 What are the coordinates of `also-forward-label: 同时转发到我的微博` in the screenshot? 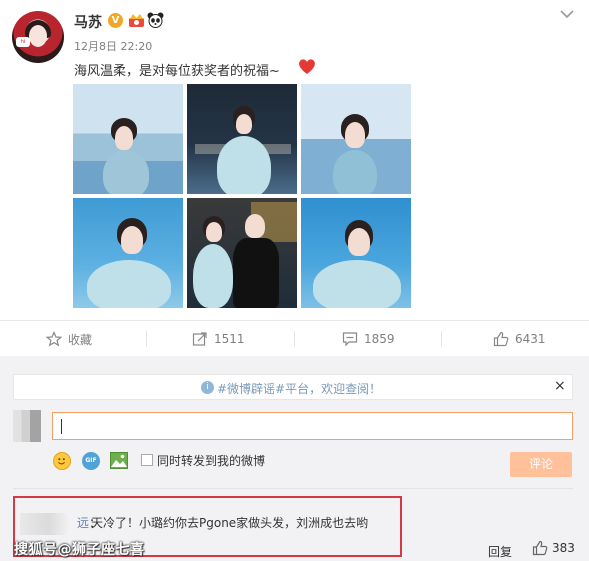 It's located at (211, 461).